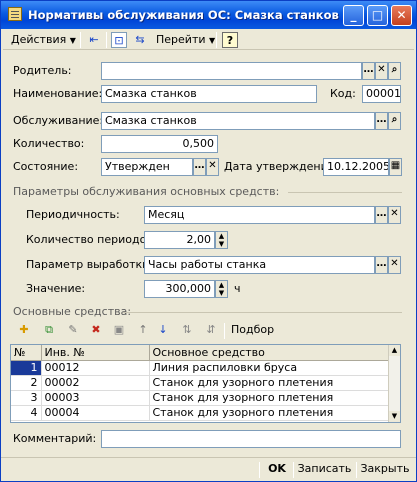  What do you see at coordinates (49, 143) in the screenshot?
I see `quantity-label: Количество:` at bounding box center [49, 143].